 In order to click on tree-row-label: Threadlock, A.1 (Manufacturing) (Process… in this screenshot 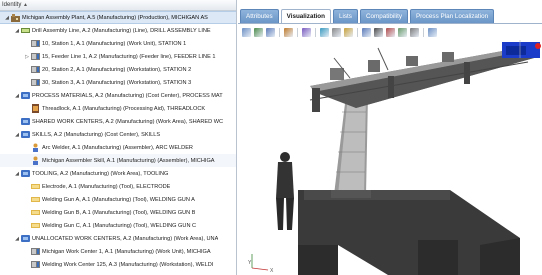, I will do `click(124, 108)`.